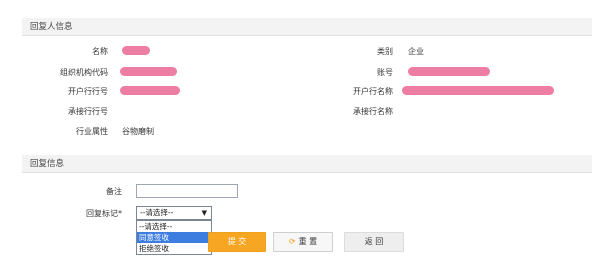 The height and width of the screenshot is (259, 600). I want to click on remark-input, so click(187, 191).